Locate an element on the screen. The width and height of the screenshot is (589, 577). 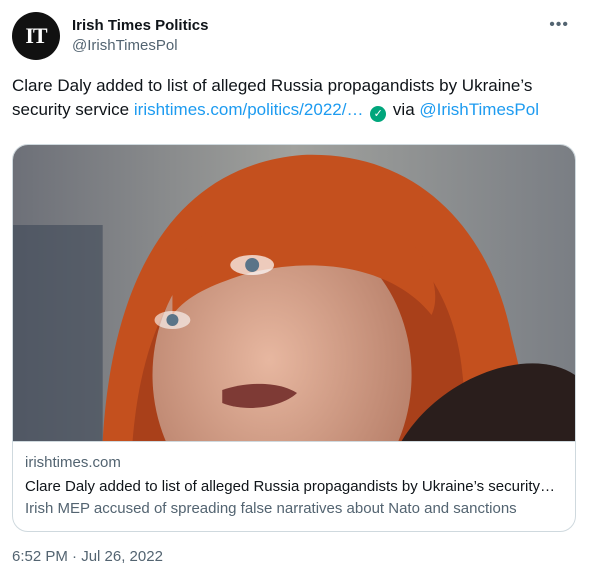
verified-check-icon: ✓ is located at coordinates (378, 114).